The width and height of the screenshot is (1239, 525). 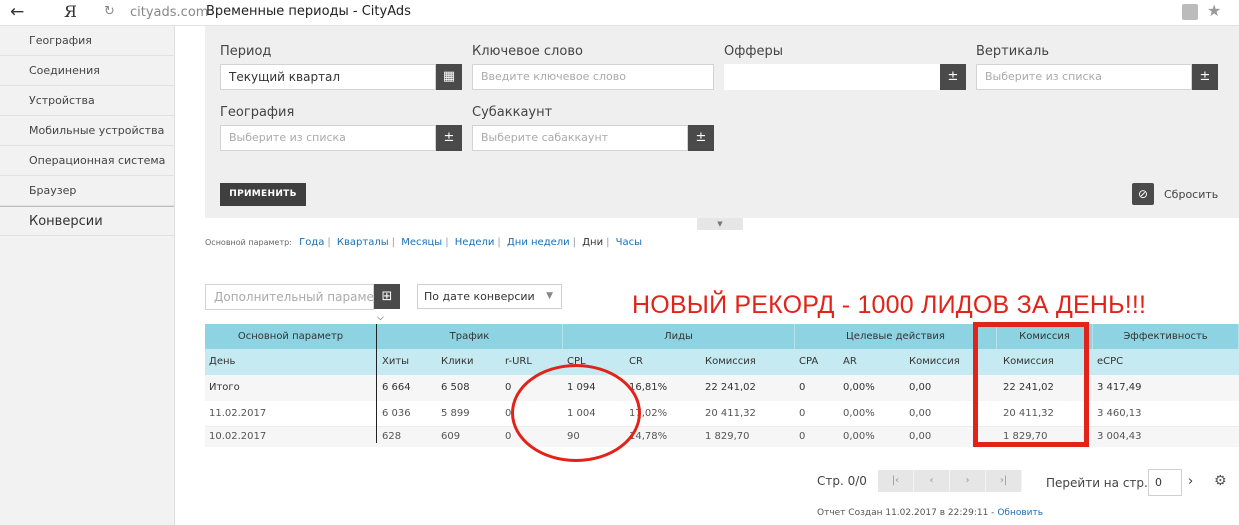 I want to click on sidebar-item-connections: Соединения, so click(x=87, y=71).